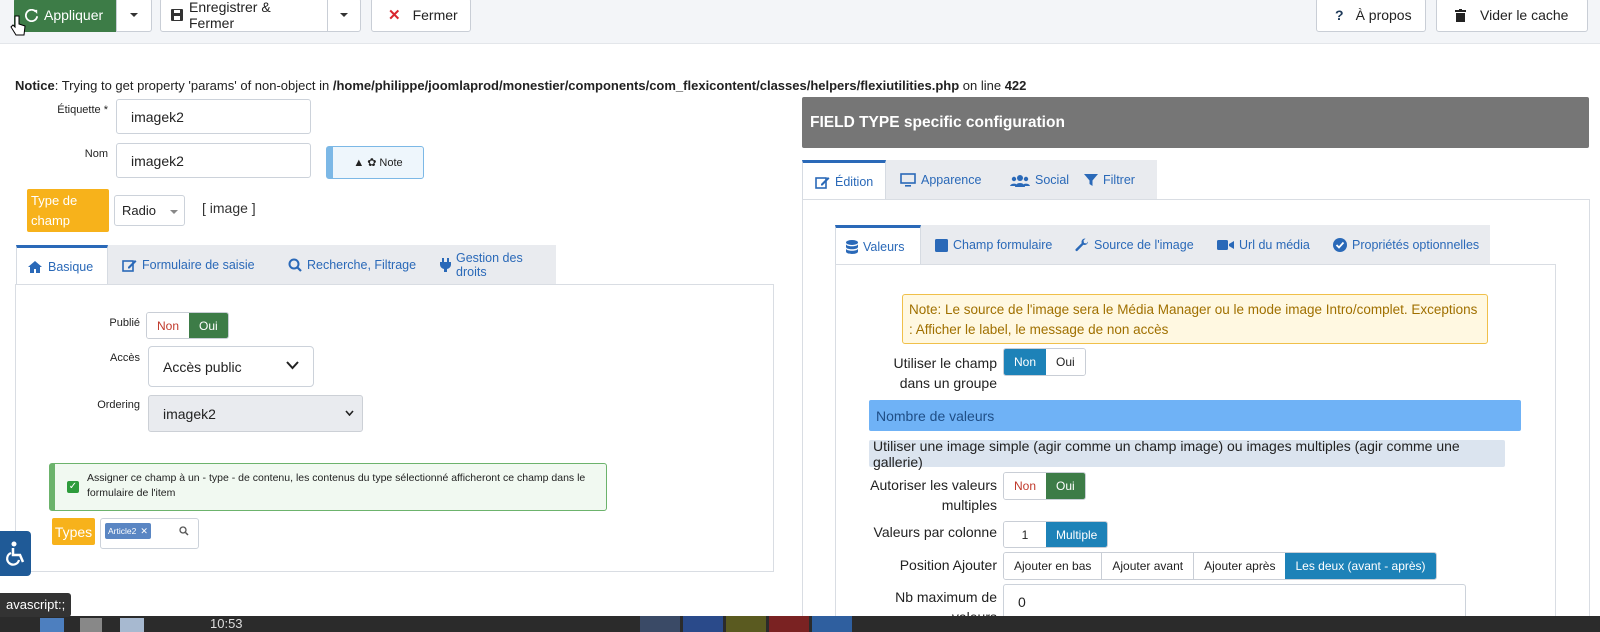 The width and height of the screenshot is (1600, 632). What do you see at coordinates (18, 26) in the screenshot?
I see `hand-cursor-icon` at bounding box center [18, 26].